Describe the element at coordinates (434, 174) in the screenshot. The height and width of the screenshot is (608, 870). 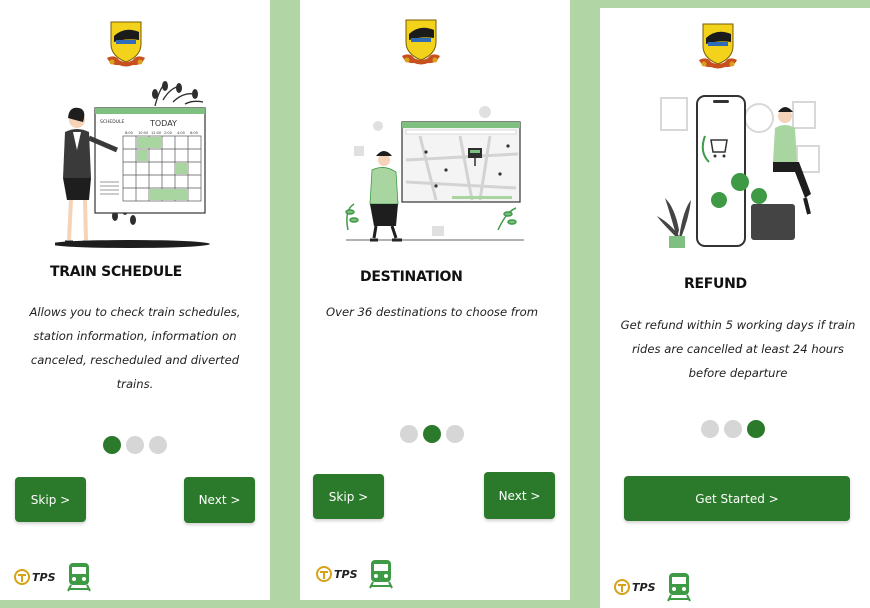
I see `destination-map-illustration` at that location.